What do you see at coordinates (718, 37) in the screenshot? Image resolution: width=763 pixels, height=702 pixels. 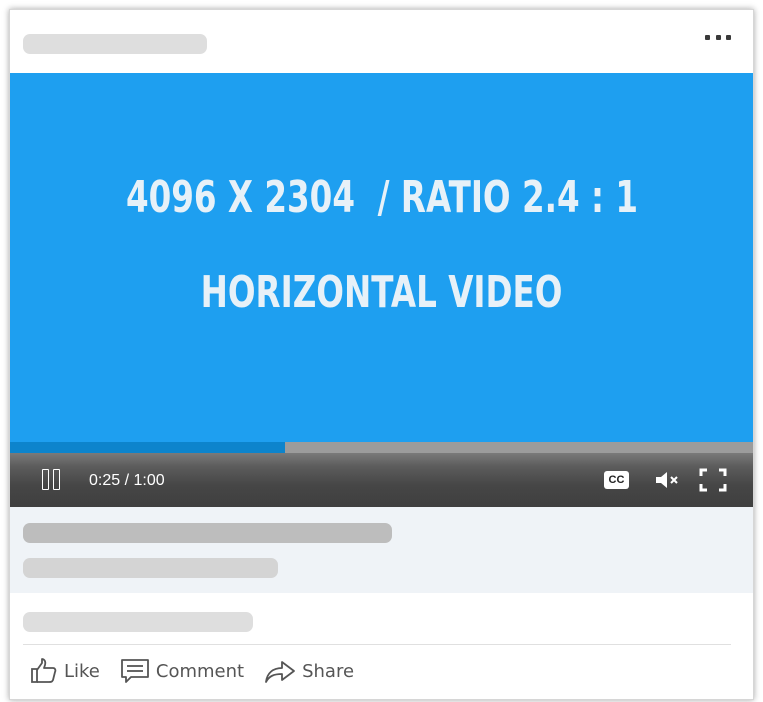 I see `more-options-icon` at bounding box center [718, 37].